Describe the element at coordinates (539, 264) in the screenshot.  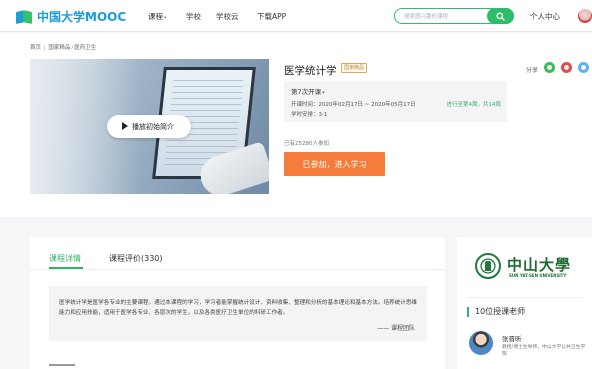
I see `university-name: 中山大學` at that location.